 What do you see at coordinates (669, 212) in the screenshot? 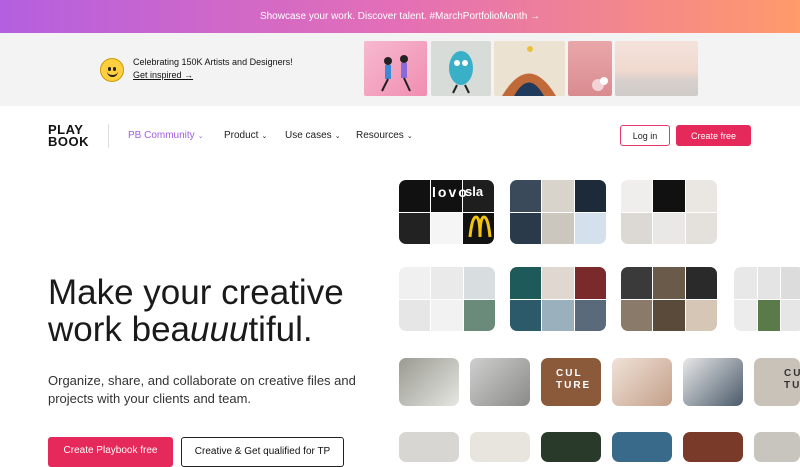
I see `gallery-tile-notebooks` at bounding box center [669, 212].